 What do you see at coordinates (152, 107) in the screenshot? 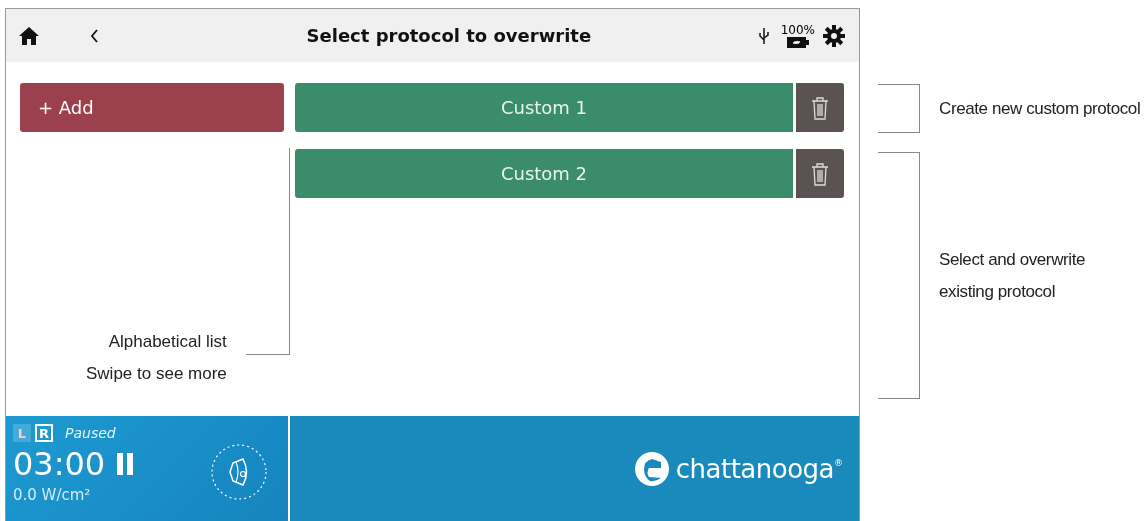
I see `add-button: + Add` at bounding box center [152, 107].